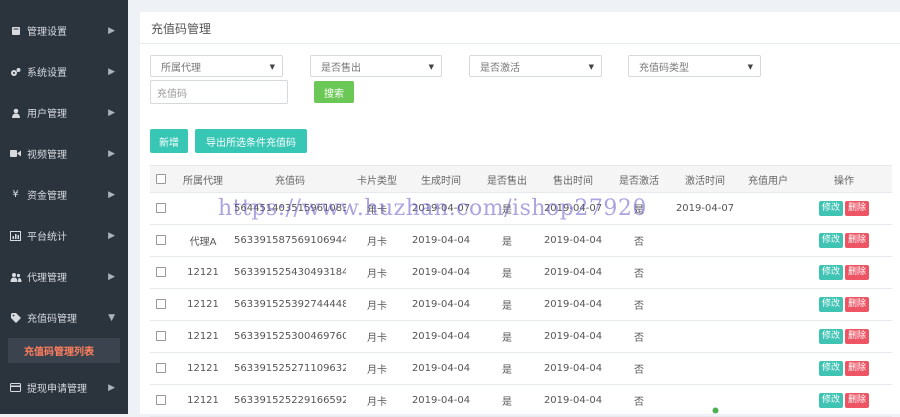 Image resolution: width=900 pixels, height=417 pixels. Describe the element at coordinates (47, 196) in the screenshot. I see `sidebar-item-label: 资金管理` at that location.